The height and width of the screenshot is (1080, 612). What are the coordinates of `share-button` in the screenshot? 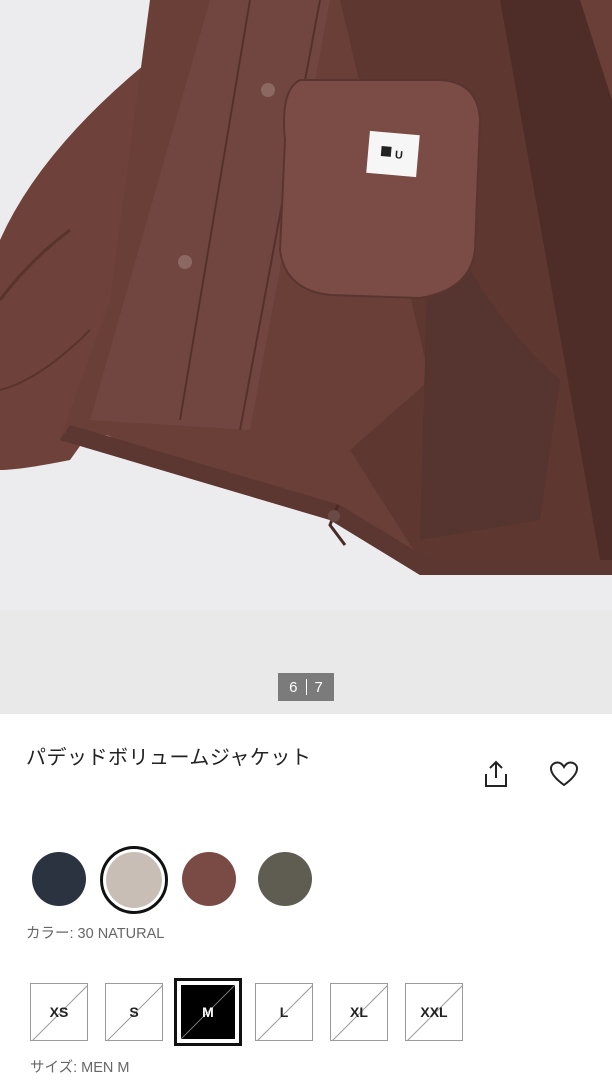 It's located at (496, 774).